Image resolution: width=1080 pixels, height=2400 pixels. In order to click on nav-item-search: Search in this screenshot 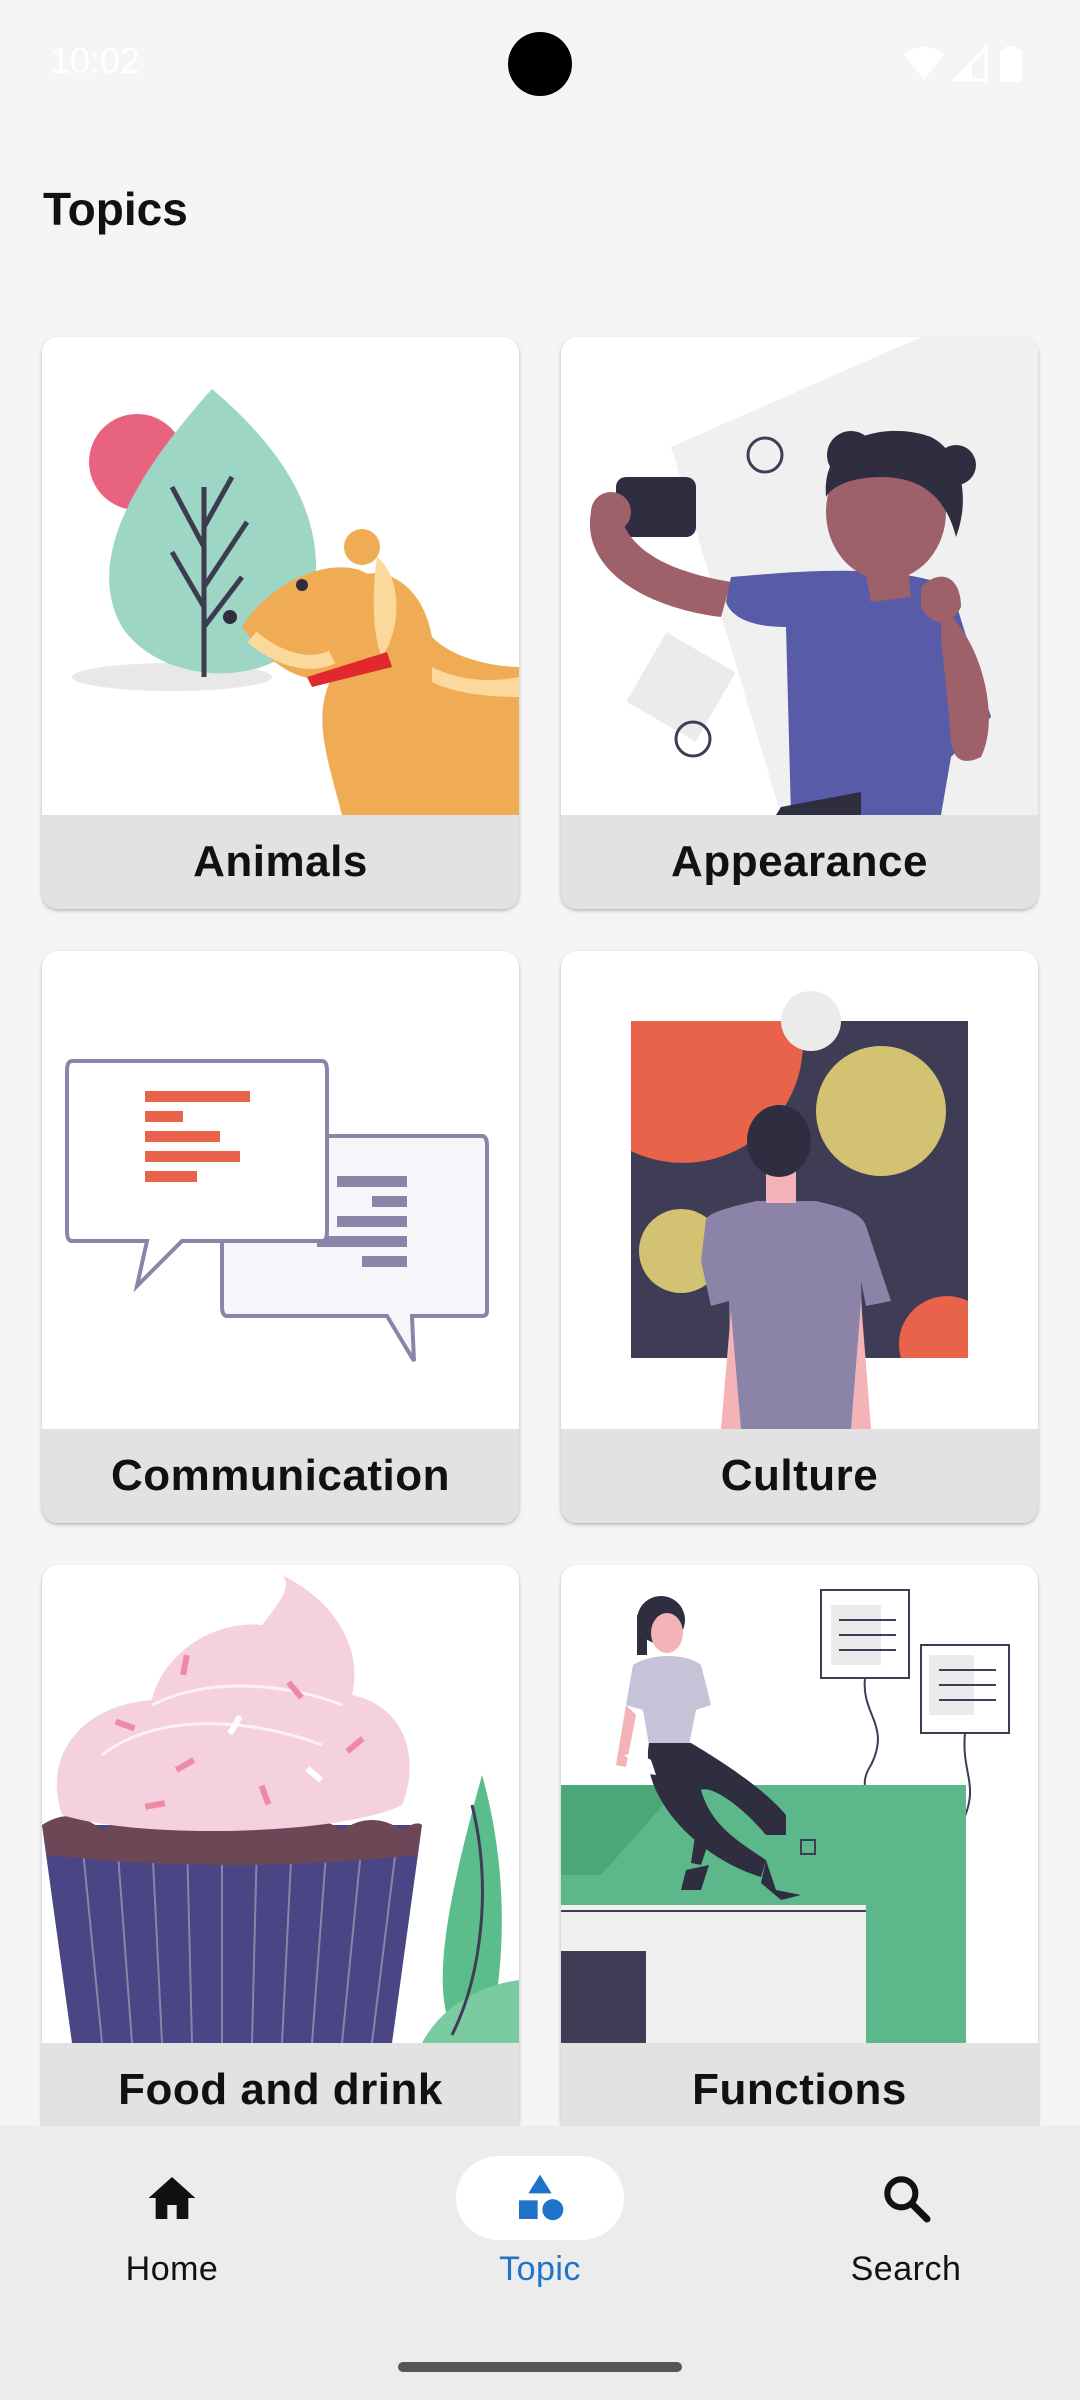, I will do `click(906, 2263)`.